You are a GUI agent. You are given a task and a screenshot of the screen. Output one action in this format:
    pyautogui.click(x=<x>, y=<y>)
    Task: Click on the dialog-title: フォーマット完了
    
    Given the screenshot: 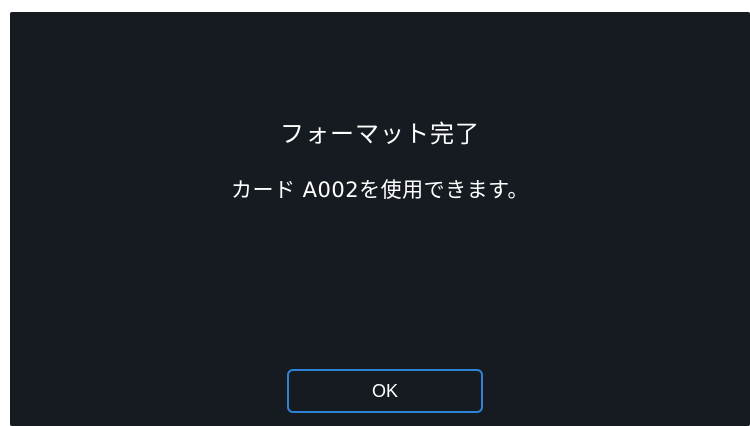 What is the action you would take?
    pyautogui.click(x=380, y=134)
    